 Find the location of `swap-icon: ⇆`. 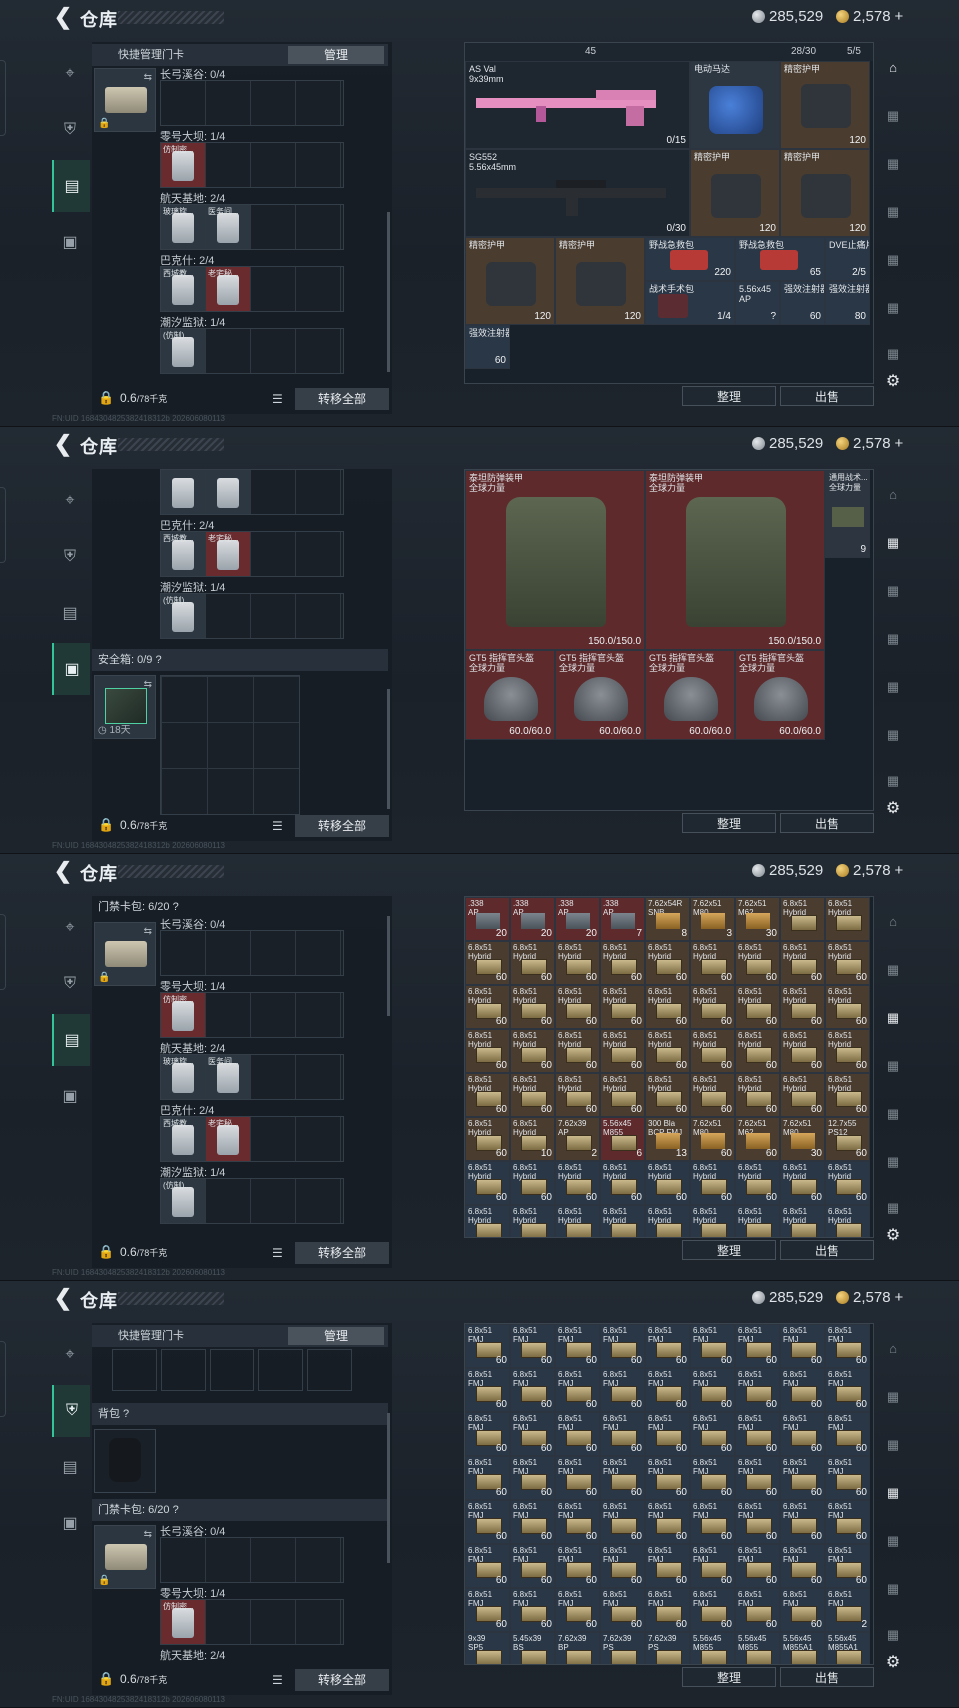

swap-icon: ⇆ is located at coordinates (148, 931).